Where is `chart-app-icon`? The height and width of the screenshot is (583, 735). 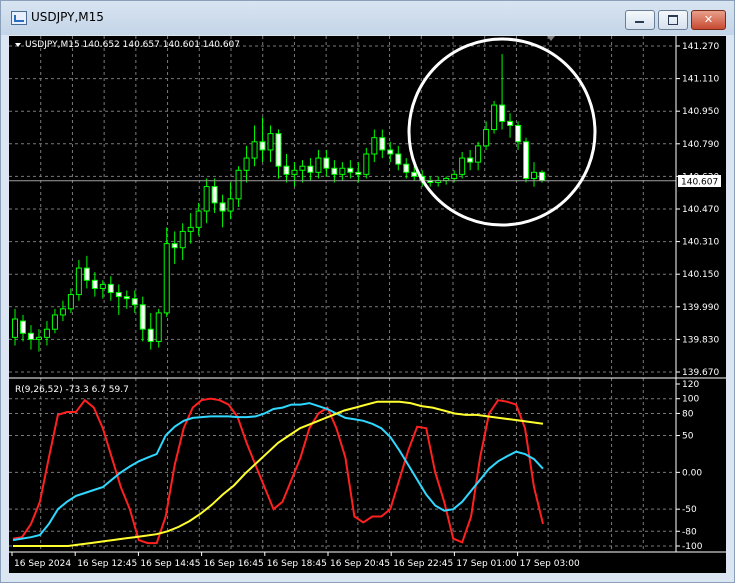
chart-app-icon is located at coordinates (19, 18).